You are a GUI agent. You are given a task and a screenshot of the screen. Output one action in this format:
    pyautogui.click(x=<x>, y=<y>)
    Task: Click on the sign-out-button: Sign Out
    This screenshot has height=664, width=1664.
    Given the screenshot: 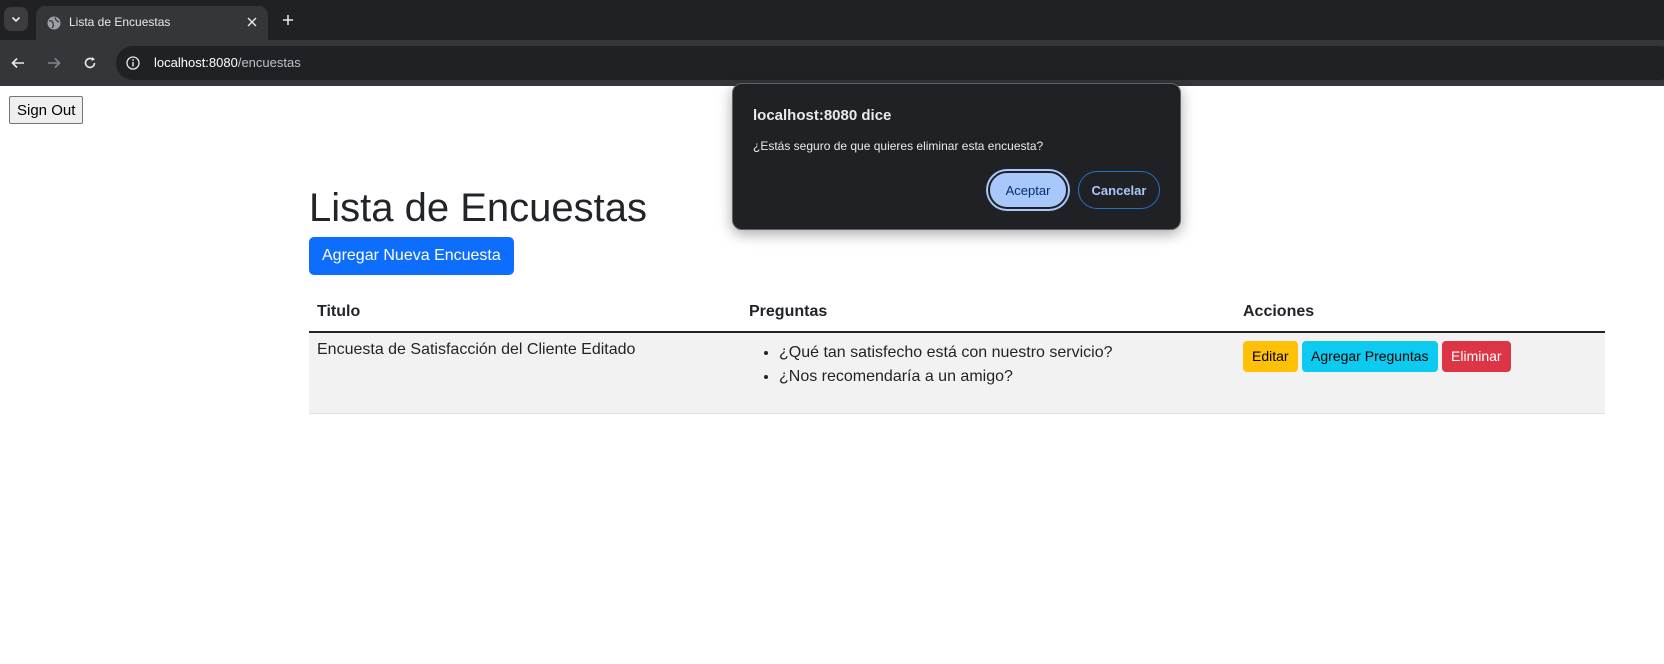 What is the action you would take?
    pyautogui.click(x=46, y=110)
    